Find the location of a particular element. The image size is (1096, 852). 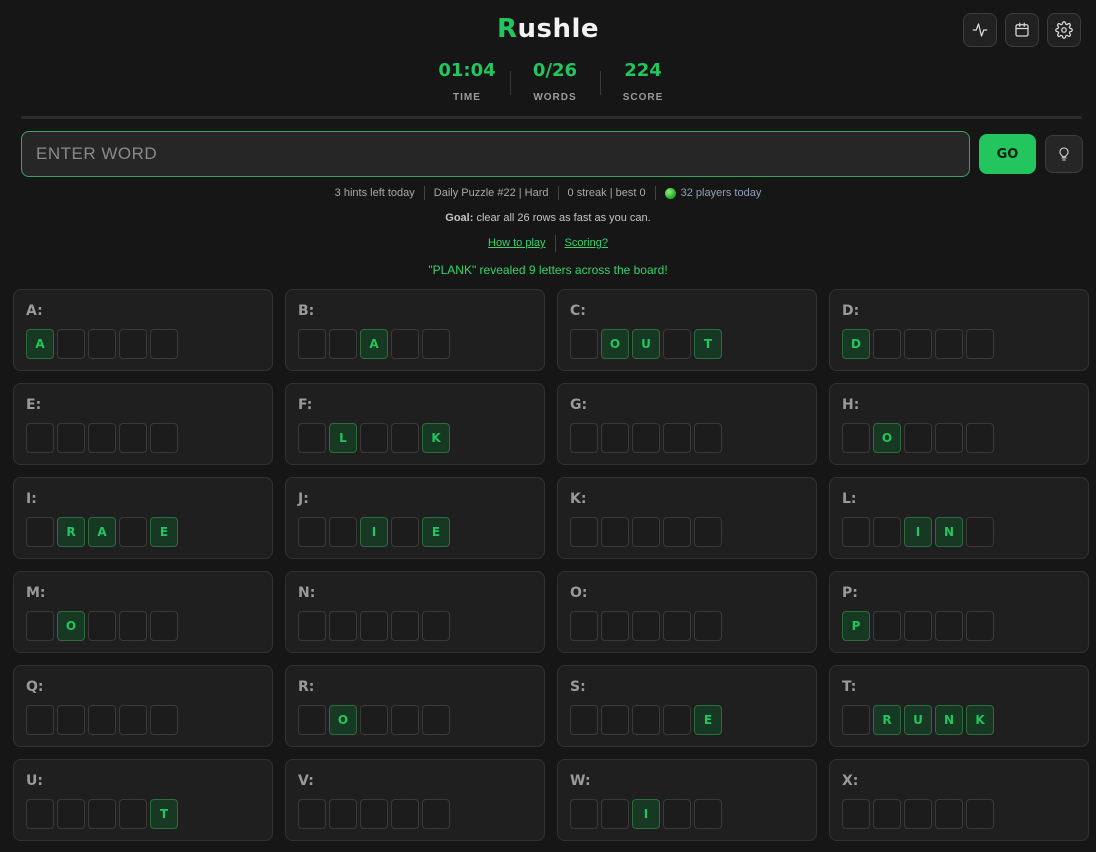

calendar-button is located at coordinates (1022, 30).